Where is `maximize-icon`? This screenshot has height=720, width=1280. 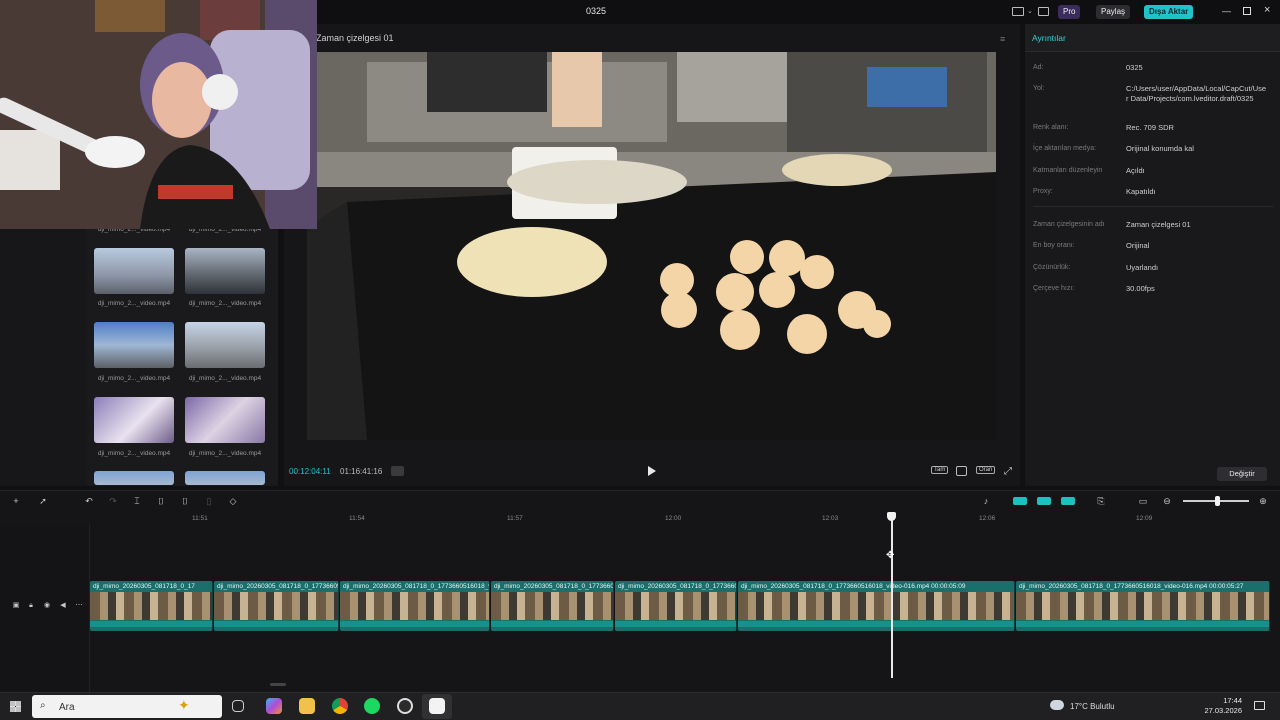 maximize-icon is located at coordinates (1247, 11).